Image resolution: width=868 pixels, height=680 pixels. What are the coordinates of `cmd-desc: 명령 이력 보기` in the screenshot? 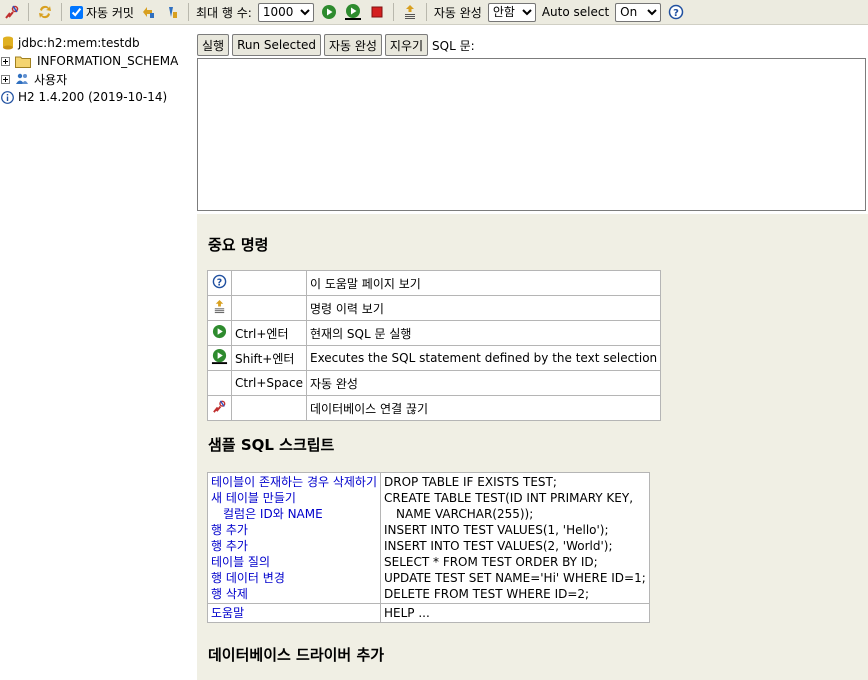 It's located at (483, 308).